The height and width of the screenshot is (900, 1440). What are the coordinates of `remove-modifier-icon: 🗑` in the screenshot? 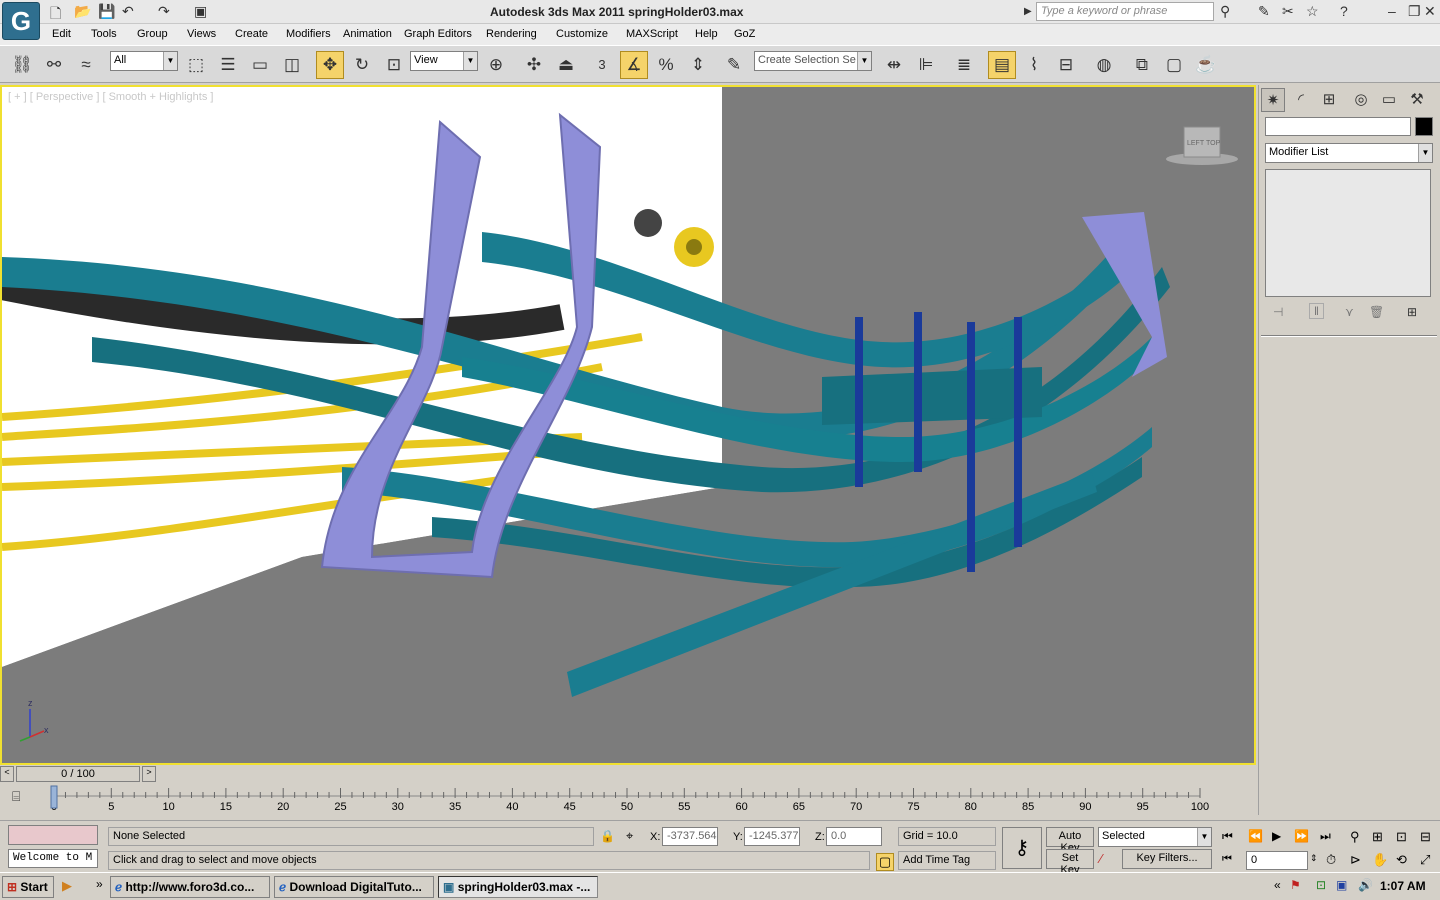 It's located at (1376, 312).